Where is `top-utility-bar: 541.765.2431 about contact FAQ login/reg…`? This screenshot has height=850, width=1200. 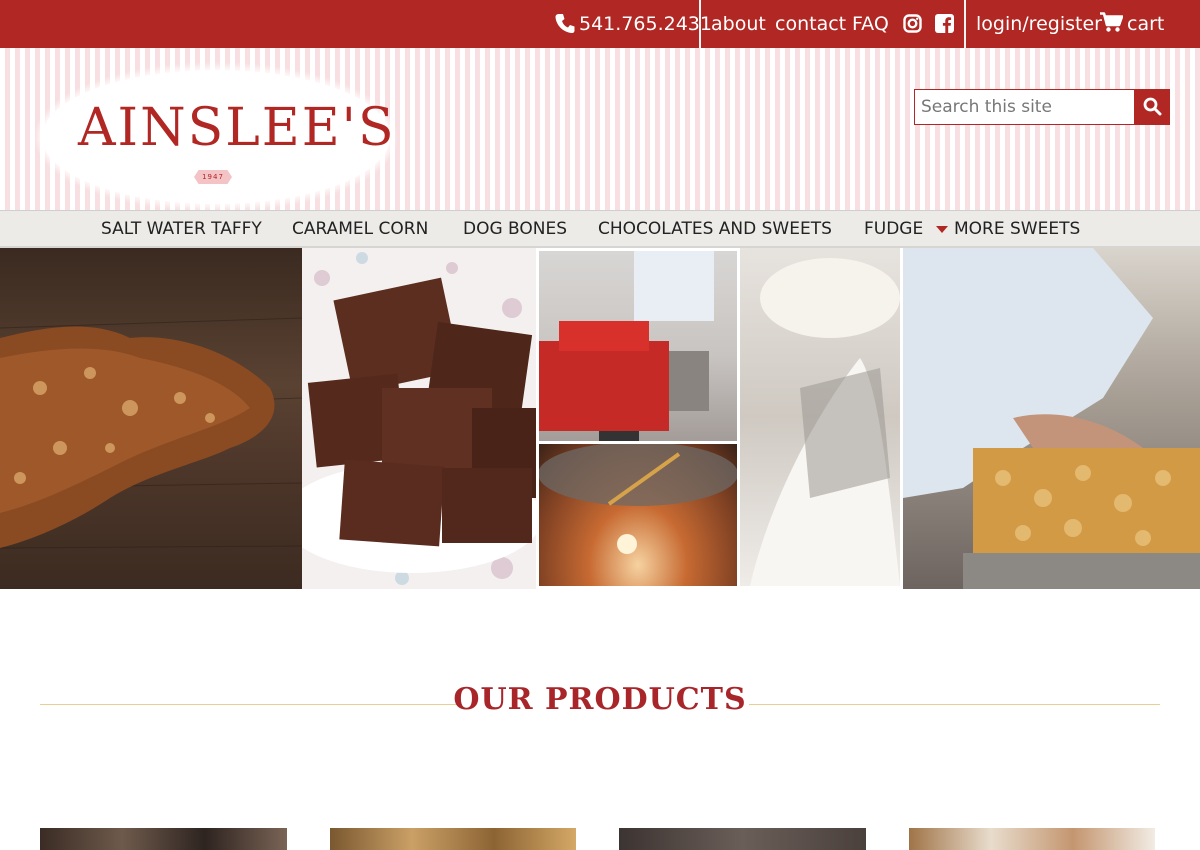 top-utility-bar: 541.765.2431 about contact FAQ login/reg… is located at coordinates (600, 24).